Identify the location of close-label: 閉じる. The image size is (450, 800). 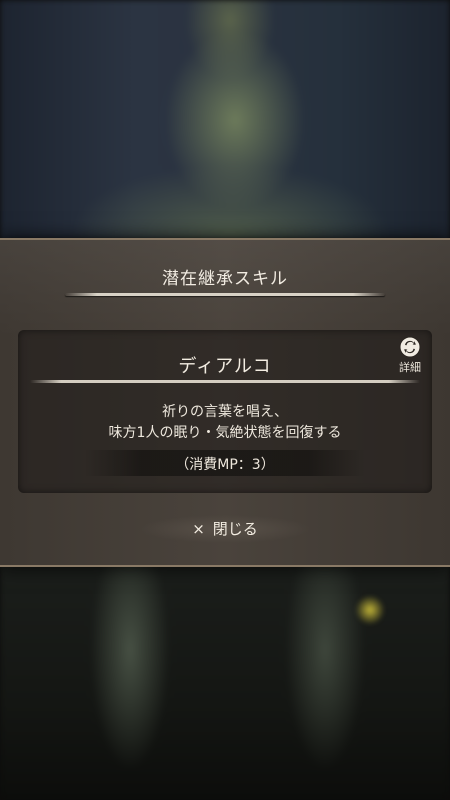
(235, 529).